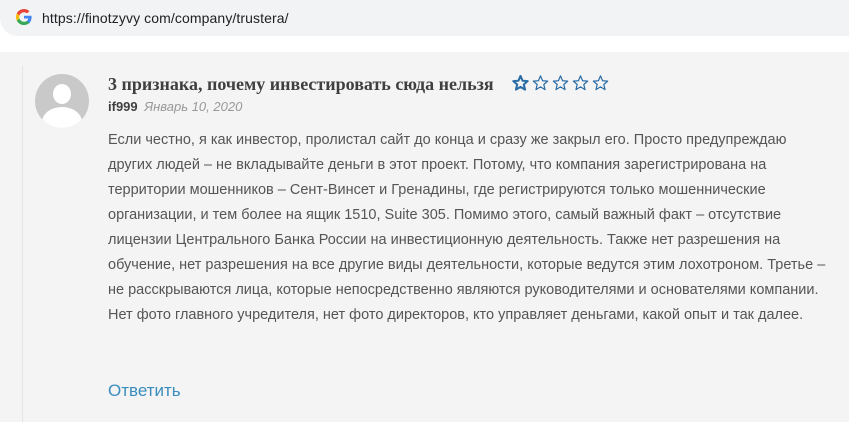  Describe the element at coordinates (165, 18) in the screenshot. I see `url-text: https://finotzyvy com/company/trustera/` at that location.